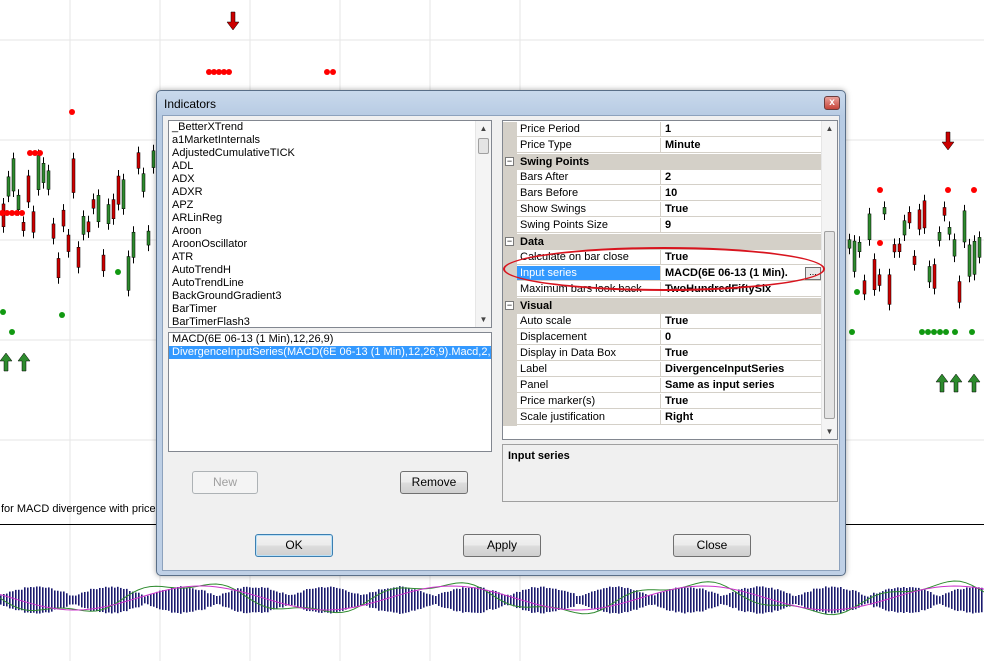 The height and width of the screenshot is (661, 984). I want to click on property-value: TwoHundredFiftySix, so click(741, 289).